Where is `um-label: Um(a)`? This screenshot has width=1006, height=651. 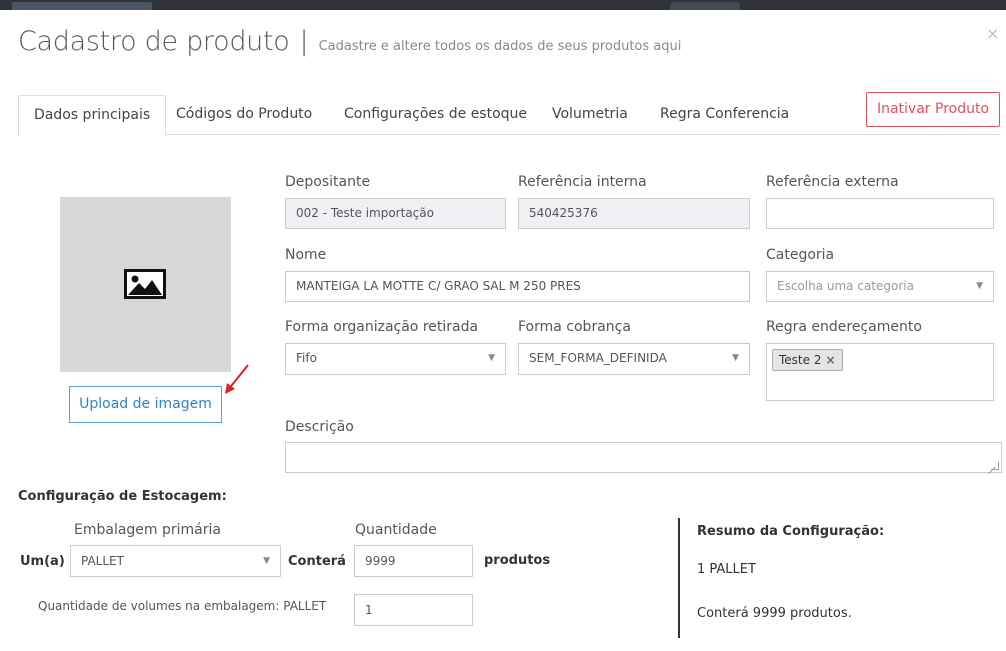 um-label: Um(a) is located at coordinates (42, 561).